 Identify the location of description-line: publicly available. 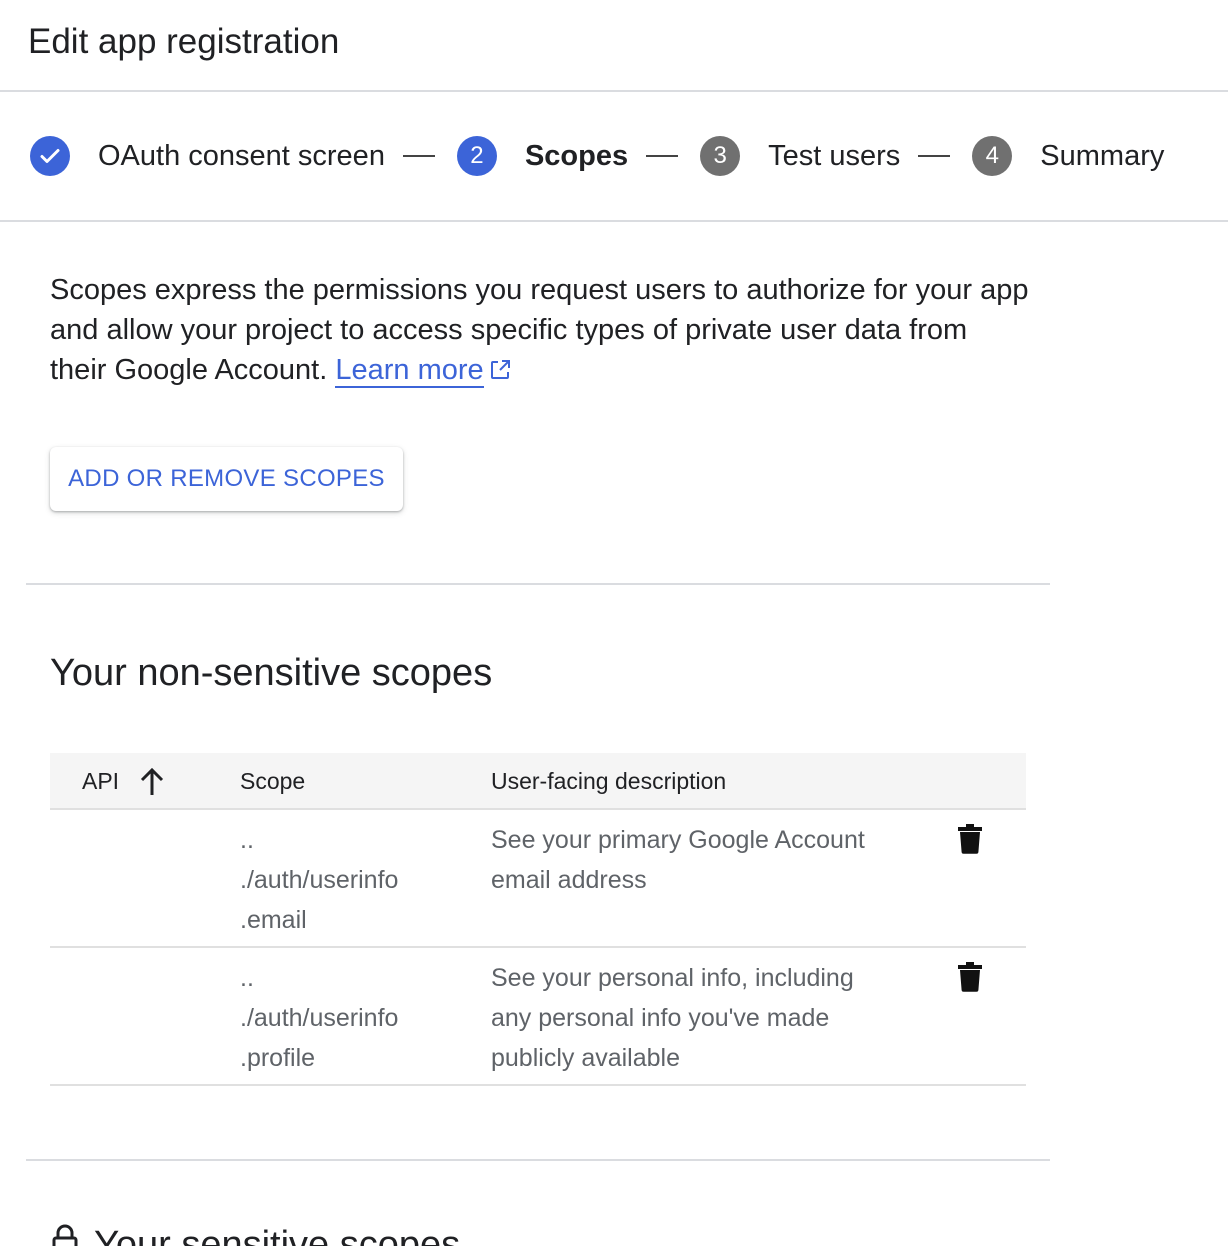
(586, 1058).